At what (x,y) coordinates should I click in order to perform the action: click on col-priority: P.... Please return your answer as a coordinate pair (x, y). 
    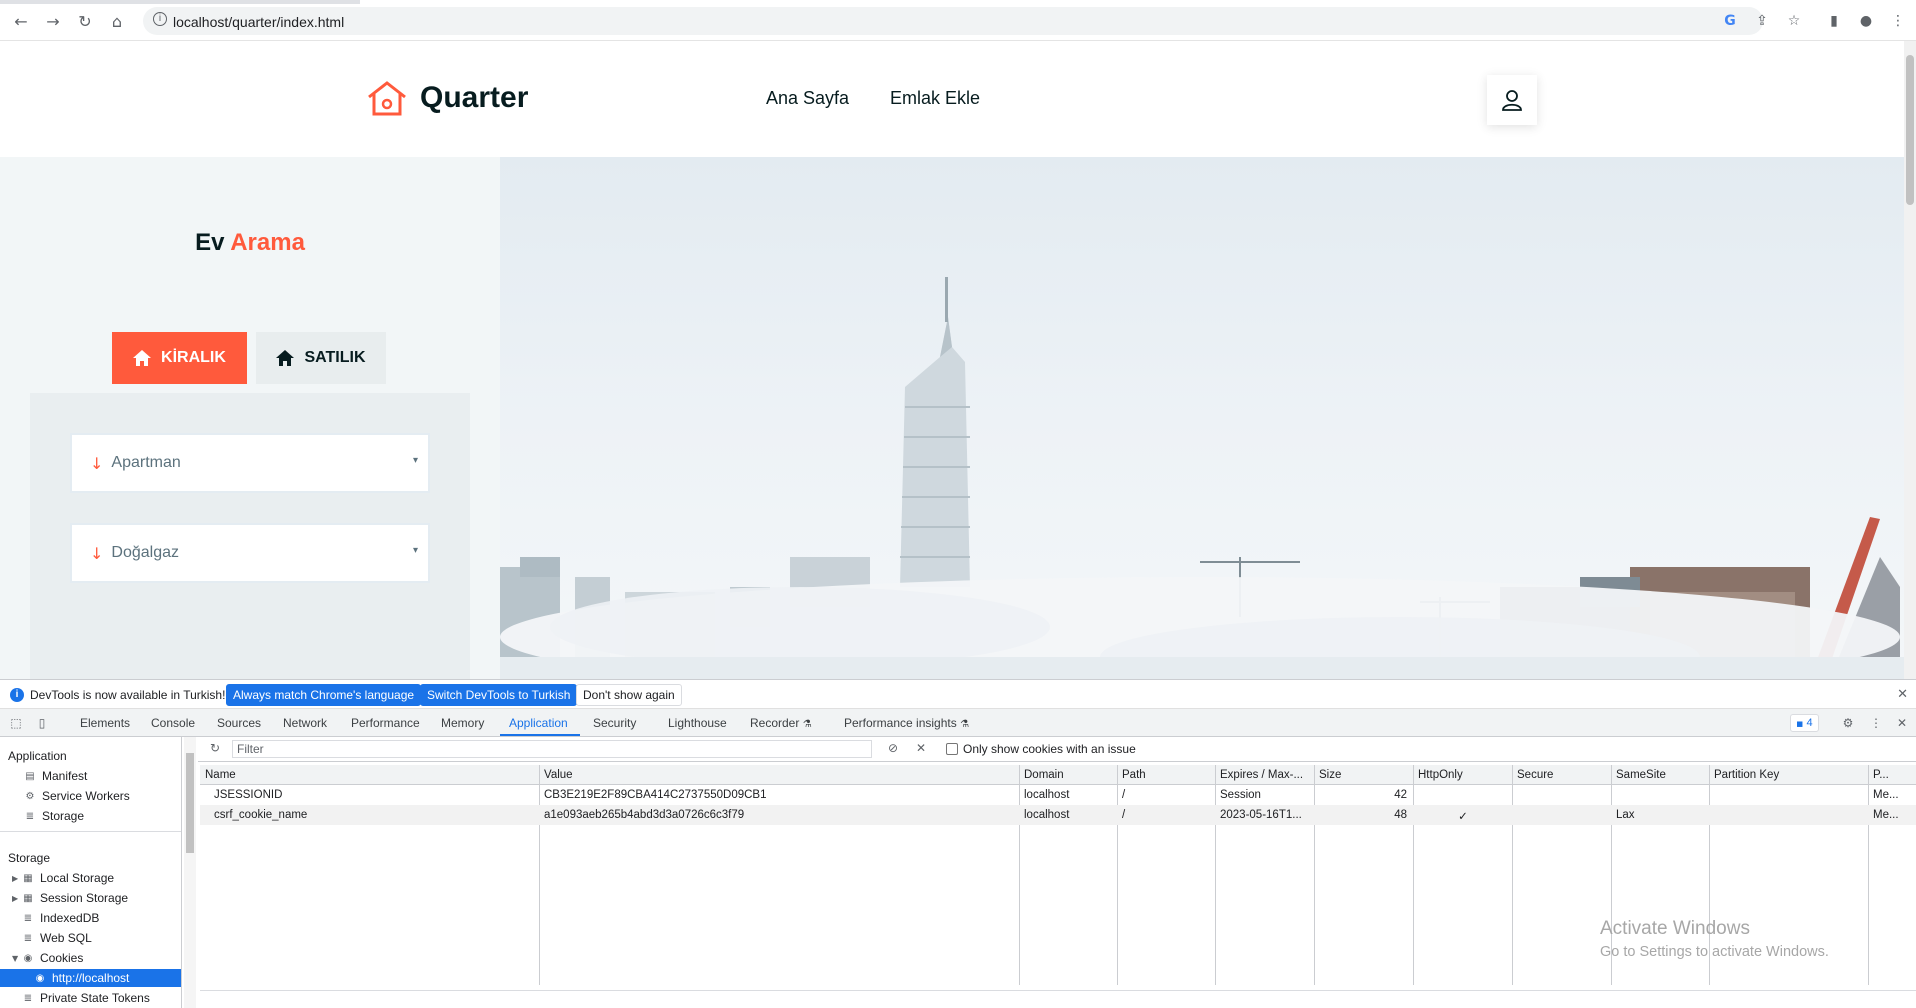
    Looking at the image, I should click on (1881, 775).